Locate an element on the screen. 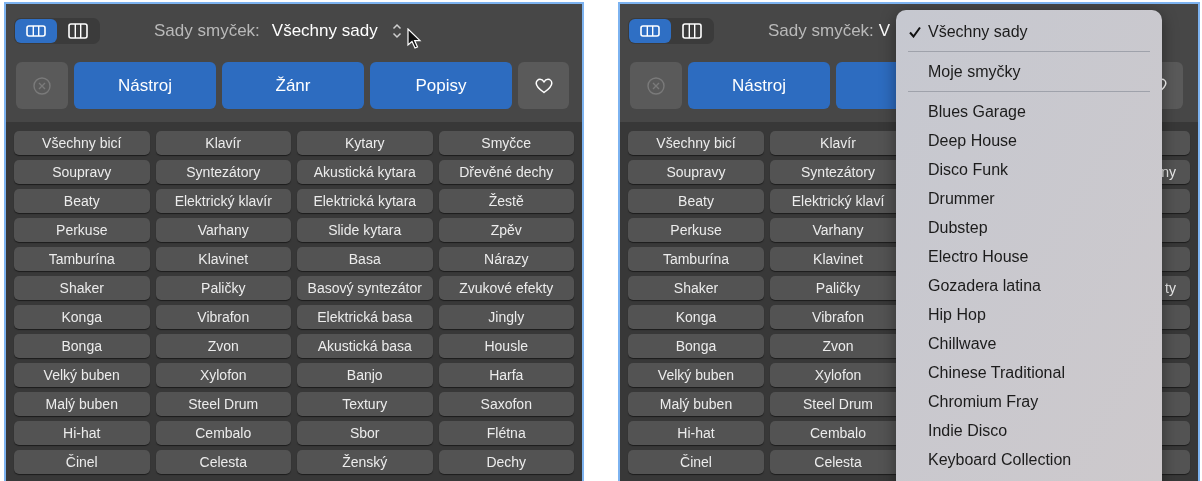  keyword-button: Ženský is located at coordinates (365, 462).